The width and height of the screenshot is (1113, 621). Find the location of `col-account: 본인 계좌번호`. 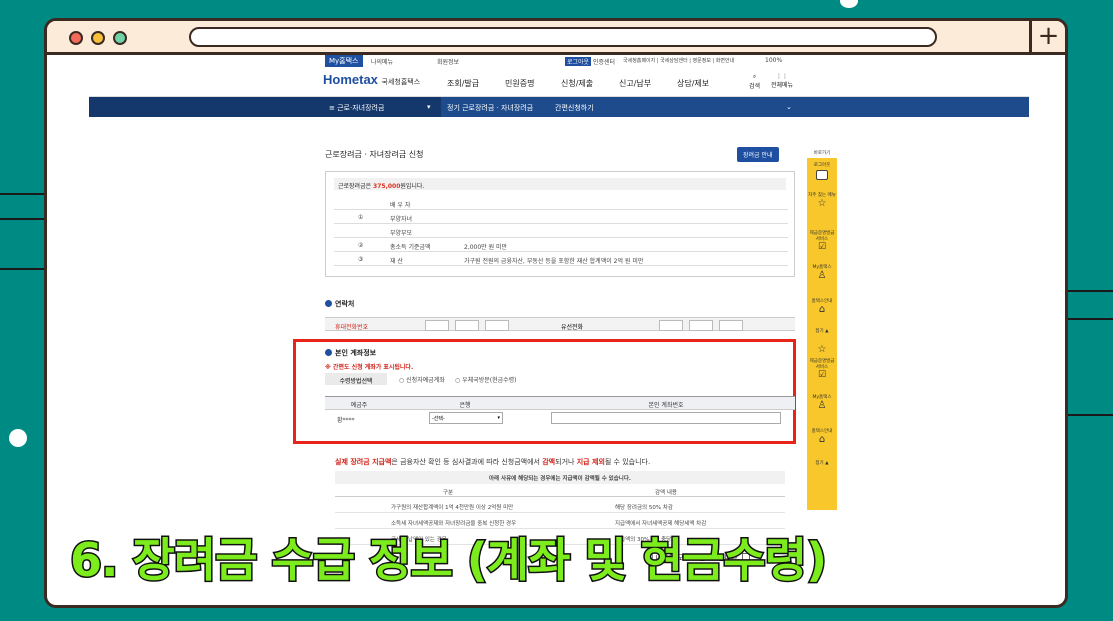

col-account: 본인 계좌번호 is located at coordinates (666, 403).